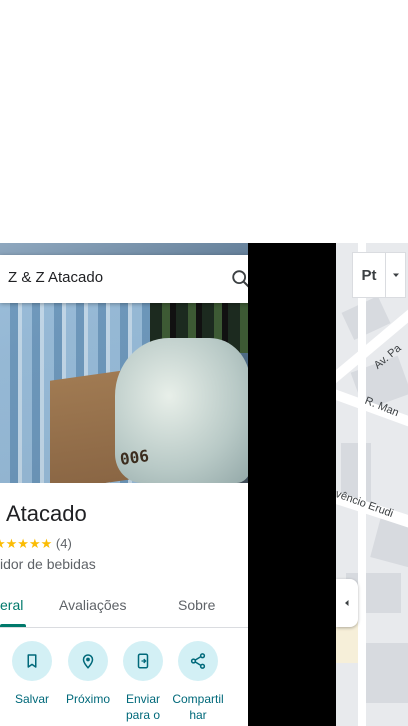 Image resolution: width=408 pixels, height=726 pixels. I want to click on nearby-button: Próximo, so click(88, 674).